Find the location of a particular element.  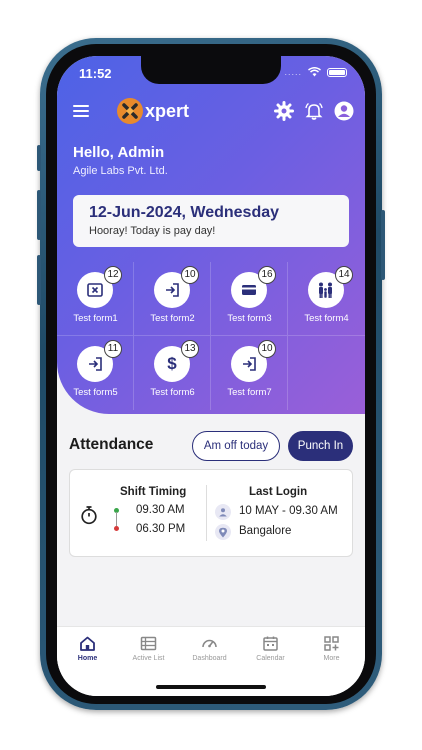

battery-icon is located at coordinates (337, 72).